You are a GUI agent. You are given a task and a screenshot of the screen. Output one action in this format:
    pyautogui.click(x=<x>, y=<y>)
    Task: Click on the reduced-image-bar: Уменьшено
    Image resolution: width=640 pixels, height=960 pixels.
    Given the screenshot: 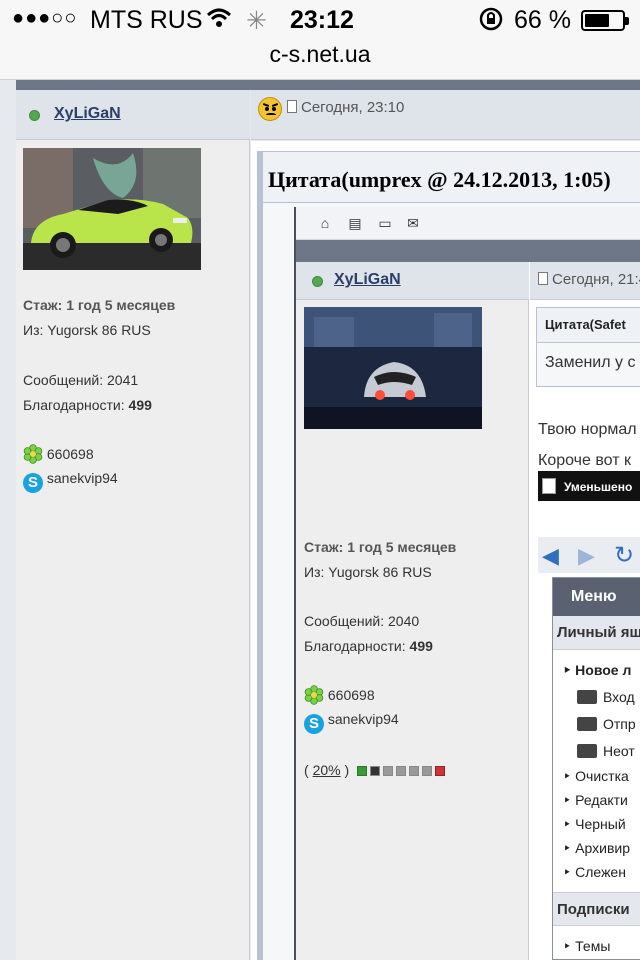 What is the action you would take?
    pyautogui.click(x=589, y=486)
    